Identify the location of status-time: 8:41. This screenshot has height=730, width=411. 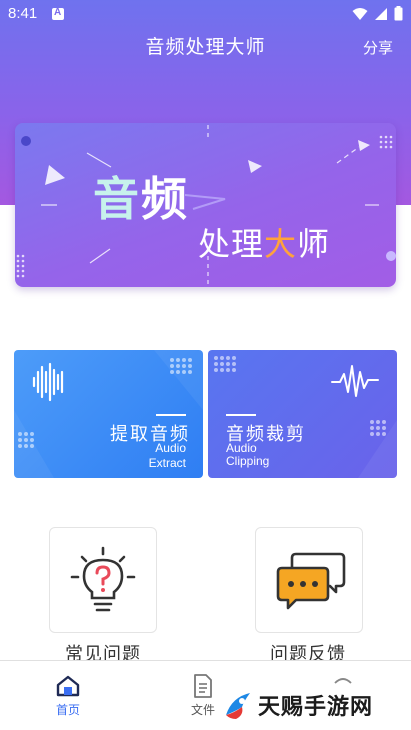
(23, 13).